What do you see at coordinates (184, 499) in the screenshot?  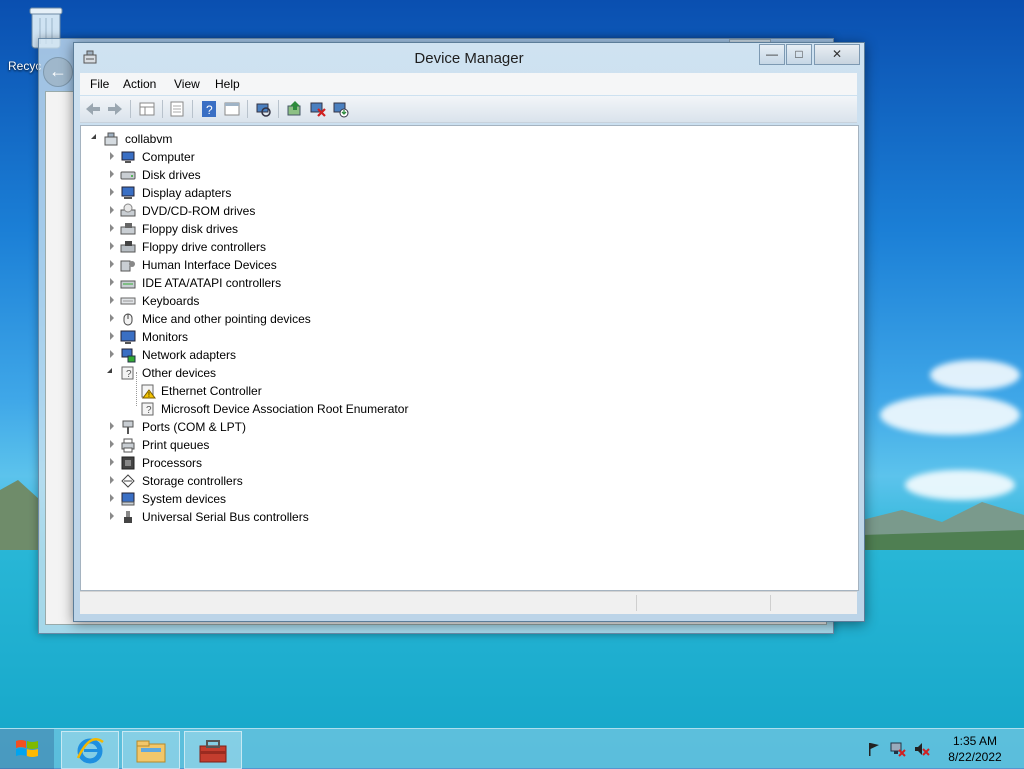 I see `tree-category-label: System devices` at bounding box center [184, 499].